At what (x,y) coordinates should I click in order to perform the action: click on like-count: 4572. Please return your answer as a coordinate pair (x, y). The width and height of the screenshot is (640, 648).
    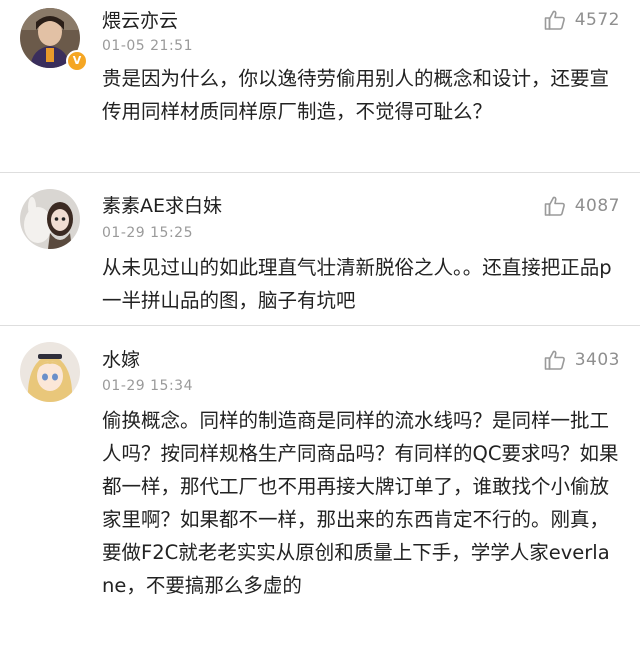
    Looking at the image, I should click on (597, 20).